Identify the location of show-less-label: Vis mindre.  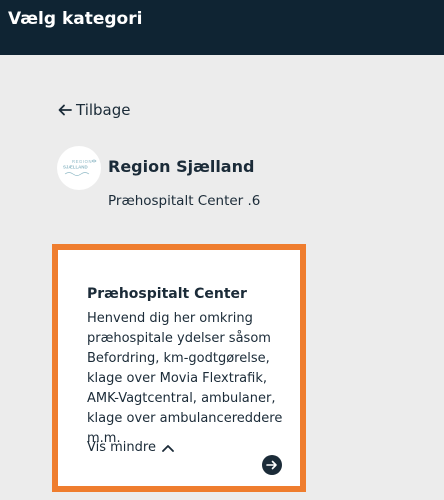
(121, 447).